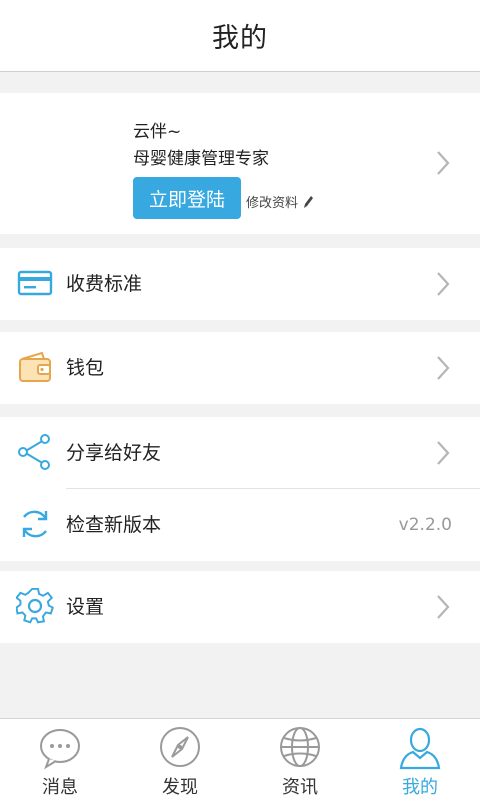 This screenshot has width=480, height=800. I want to click on menu-label-check-update: 检查新版本, so click(114, 525).